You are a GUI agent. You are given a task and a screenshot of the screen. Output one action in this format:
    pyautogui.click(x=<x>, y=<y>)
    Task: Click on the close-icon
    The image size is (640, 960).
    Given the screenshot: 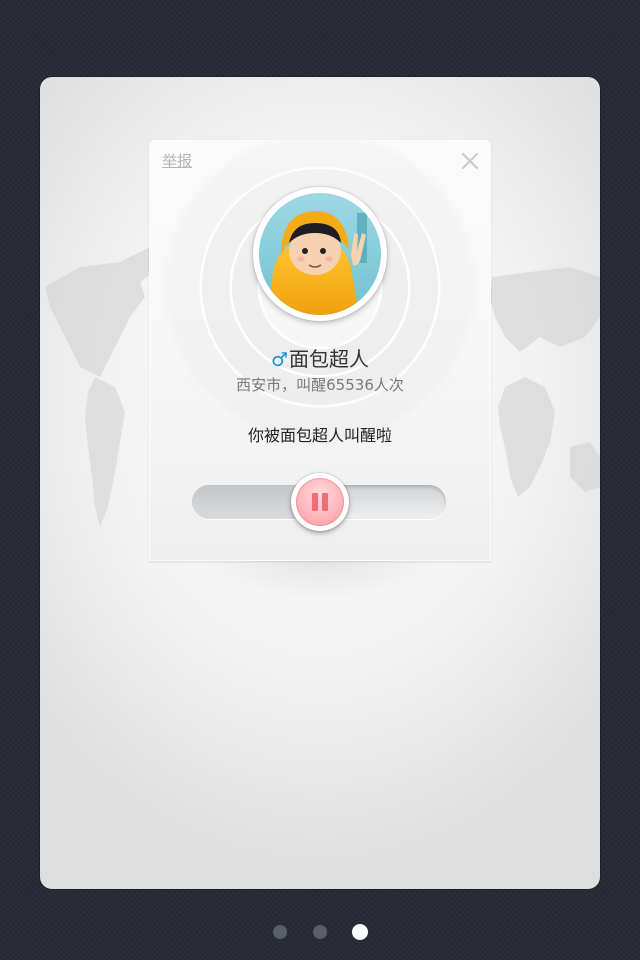 What is the action you would take?
    pyautogui.click(x=470, y=161)
    